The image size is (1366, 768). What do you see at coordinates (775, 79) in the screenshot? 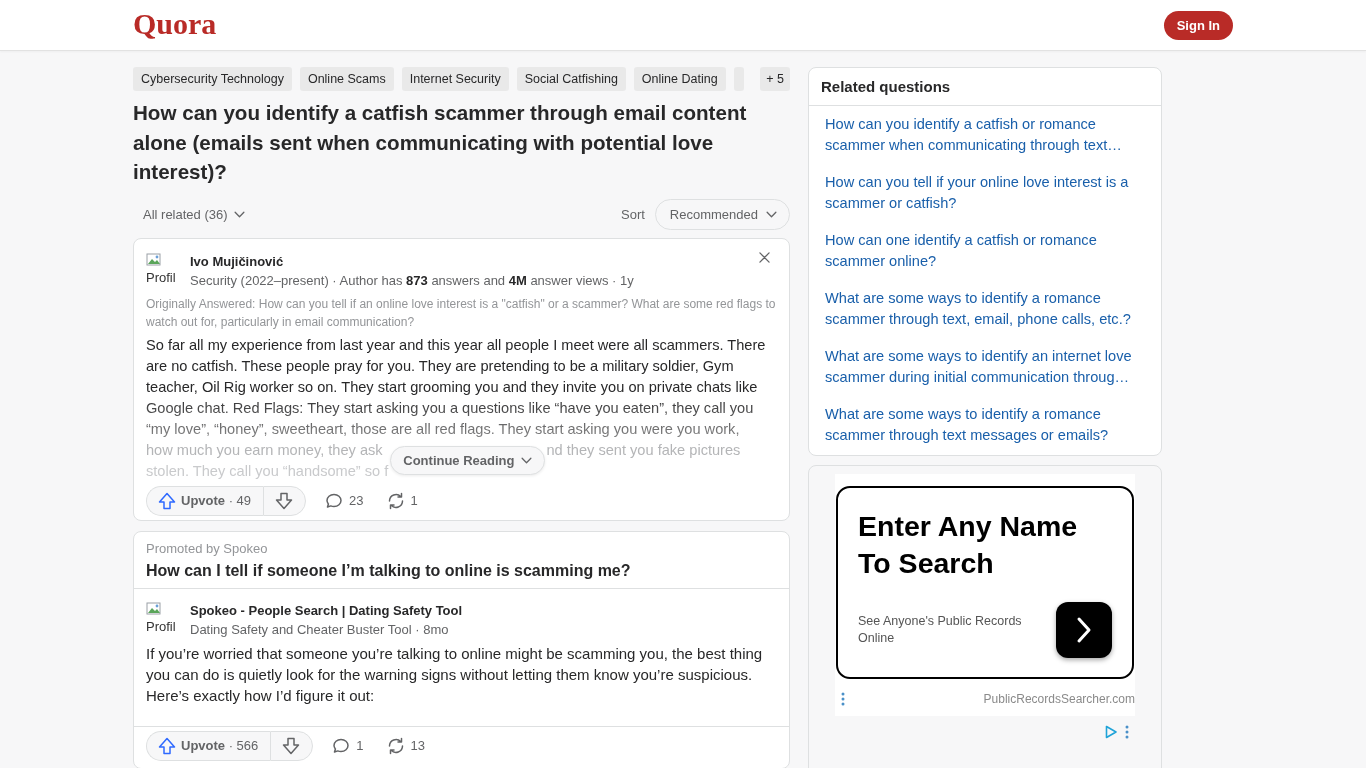
I see `more-topics-tag: + 5` at bounding box center [775, 79].